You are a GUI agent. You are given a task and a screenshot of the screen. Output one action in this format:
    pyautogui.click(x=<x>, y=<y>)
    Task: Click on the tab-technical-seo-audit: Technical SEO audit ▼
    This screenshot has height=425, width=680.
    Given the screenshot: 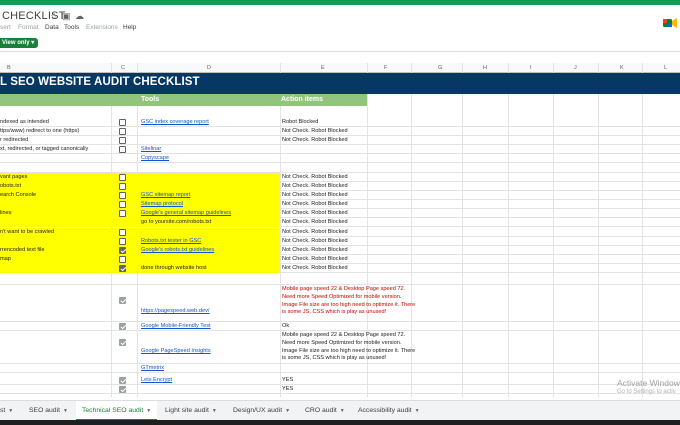 What is the action you would take?
    pyautogui.click(x=117, y=411)
    